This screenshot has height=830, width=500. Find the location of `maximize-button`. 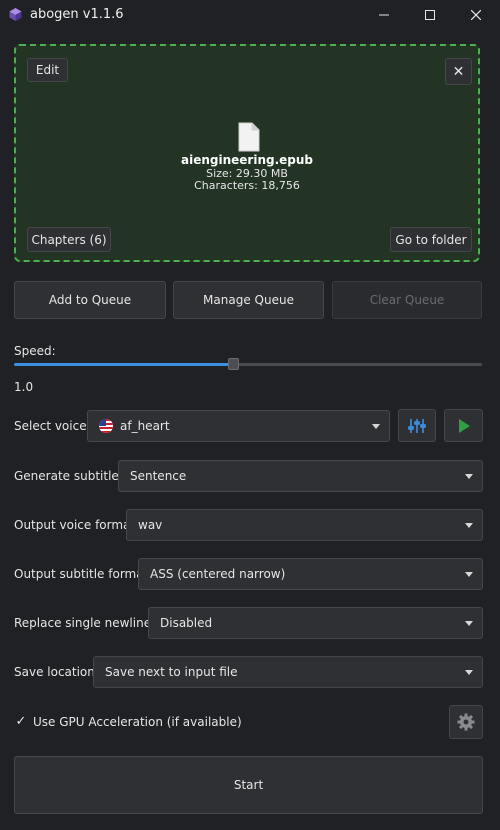

maximize-button is located at coordinates (430, 15).